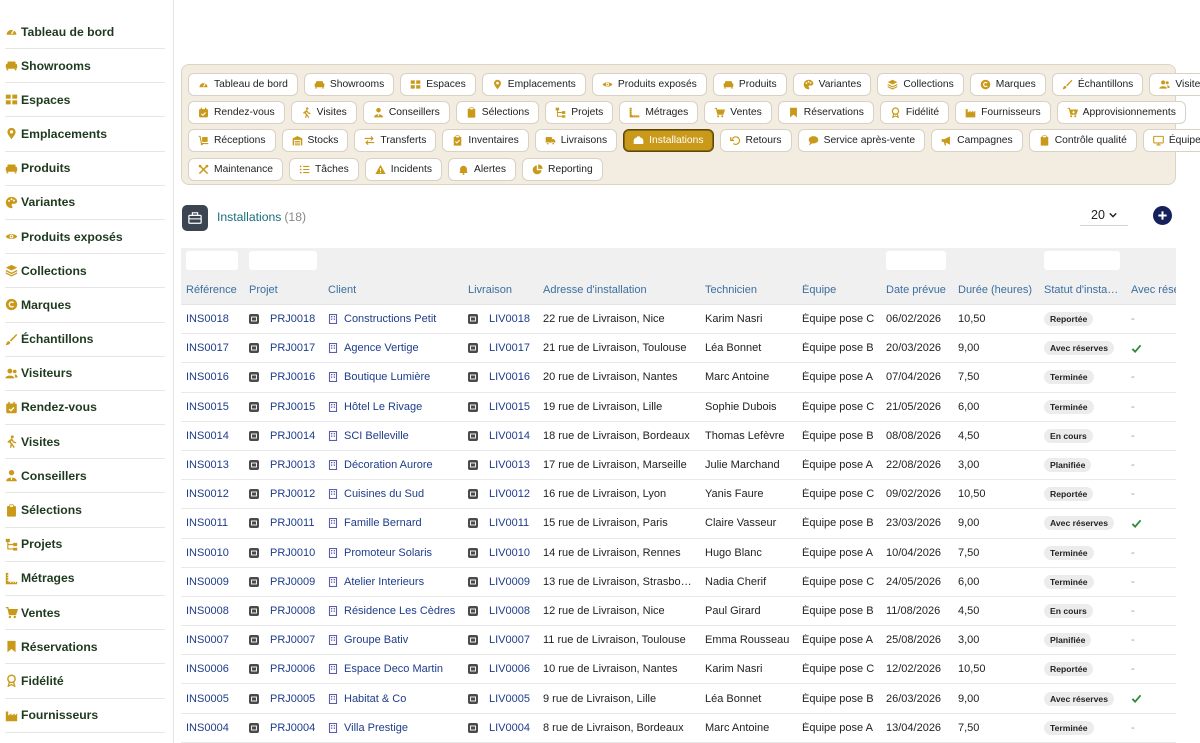 This screenshot has height=743, width=1200. Describe the element at coordinates (1007, 84) in the screenshot. I see `module-chip: Marques` at that location.